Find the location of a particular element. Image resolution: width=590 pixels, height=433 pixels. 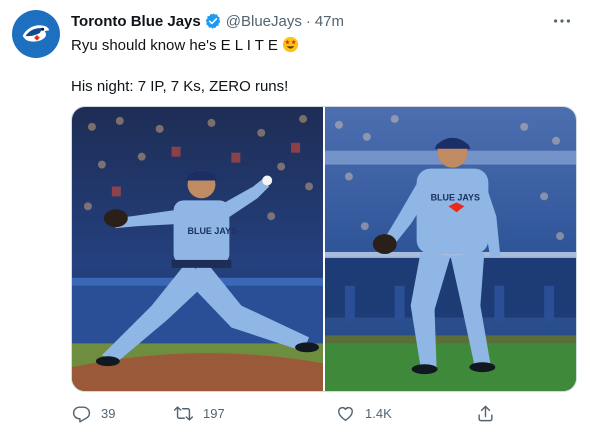

retweet-icon is located at coordinates (183, 413).